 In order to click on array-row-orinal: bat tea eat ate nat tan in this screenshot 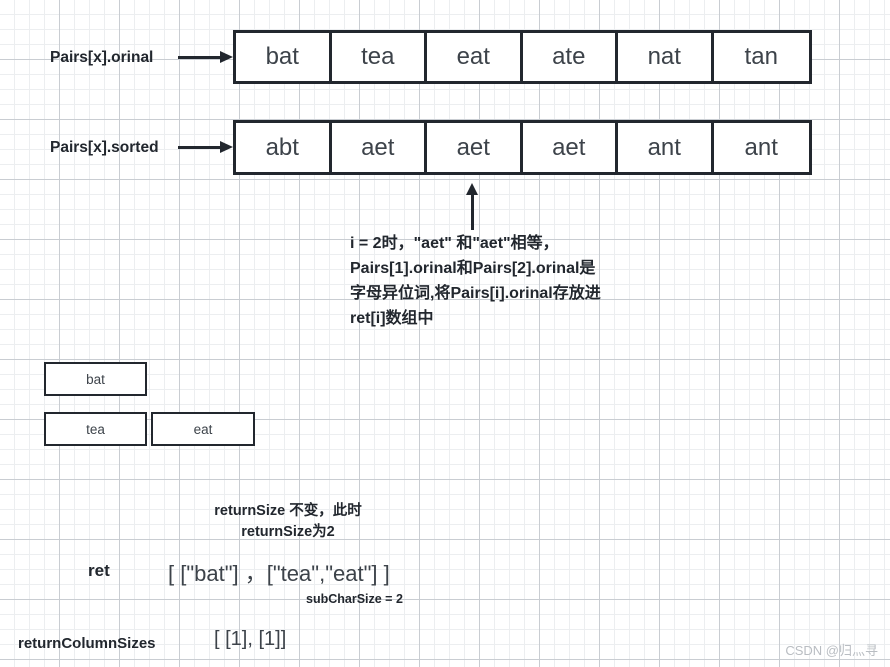, I will do `click(522, 57)`.